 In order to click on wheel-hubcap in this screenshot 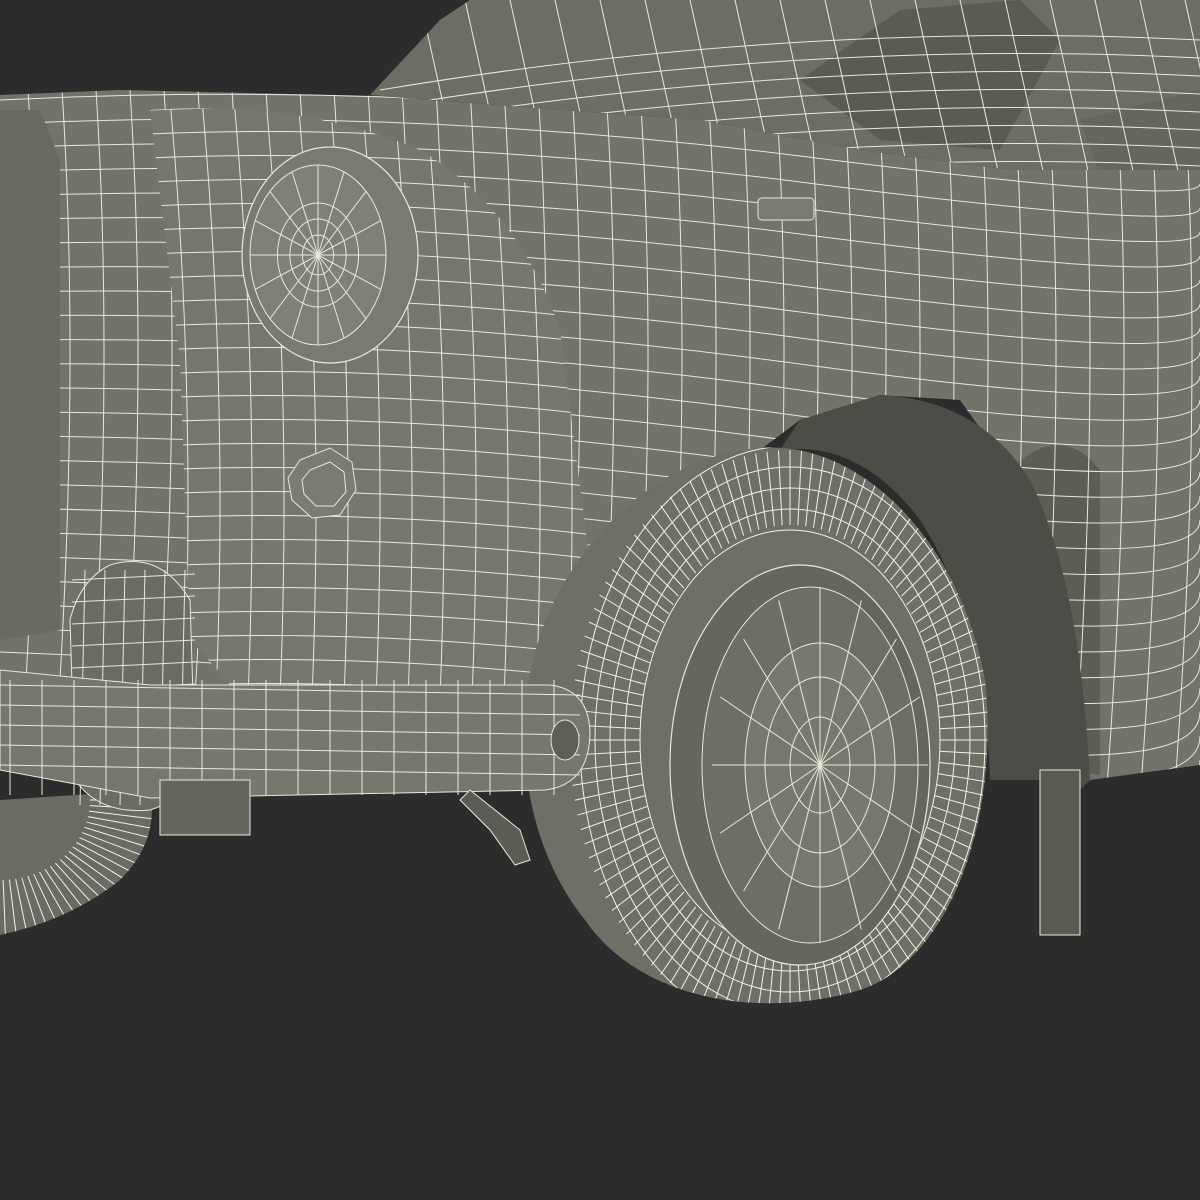, I will do `click(800, 765)`.